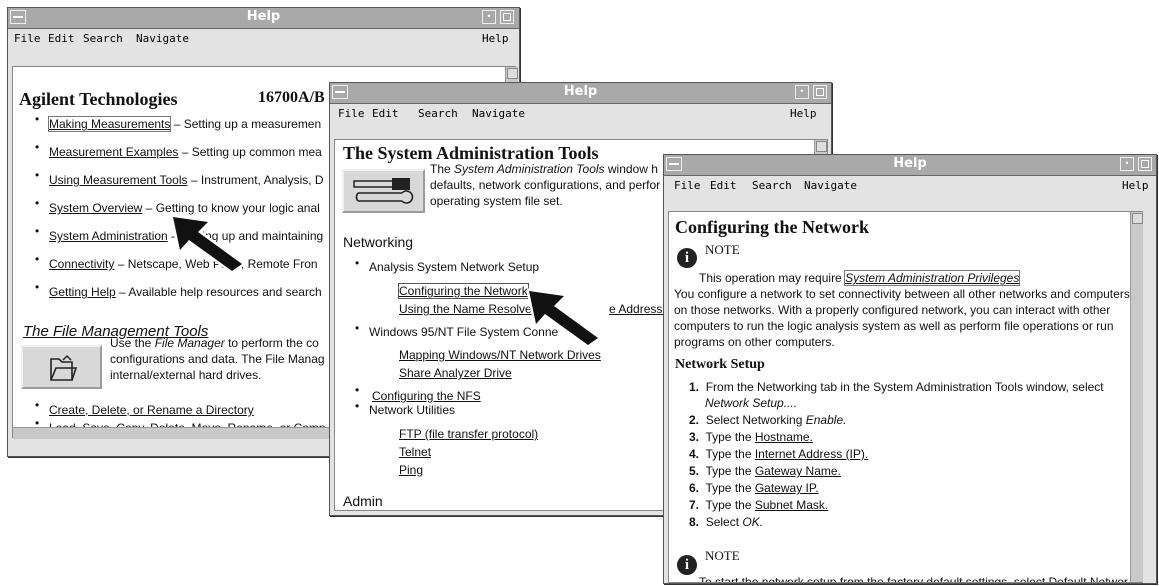 The width and height of the screenshot is (1159, 586). What do you see at coordinates (500, 355) in the screenshot?
I see `link-mapping-drives: Mapping Windows/NT Network Drives` at bounding box center [500, 355].